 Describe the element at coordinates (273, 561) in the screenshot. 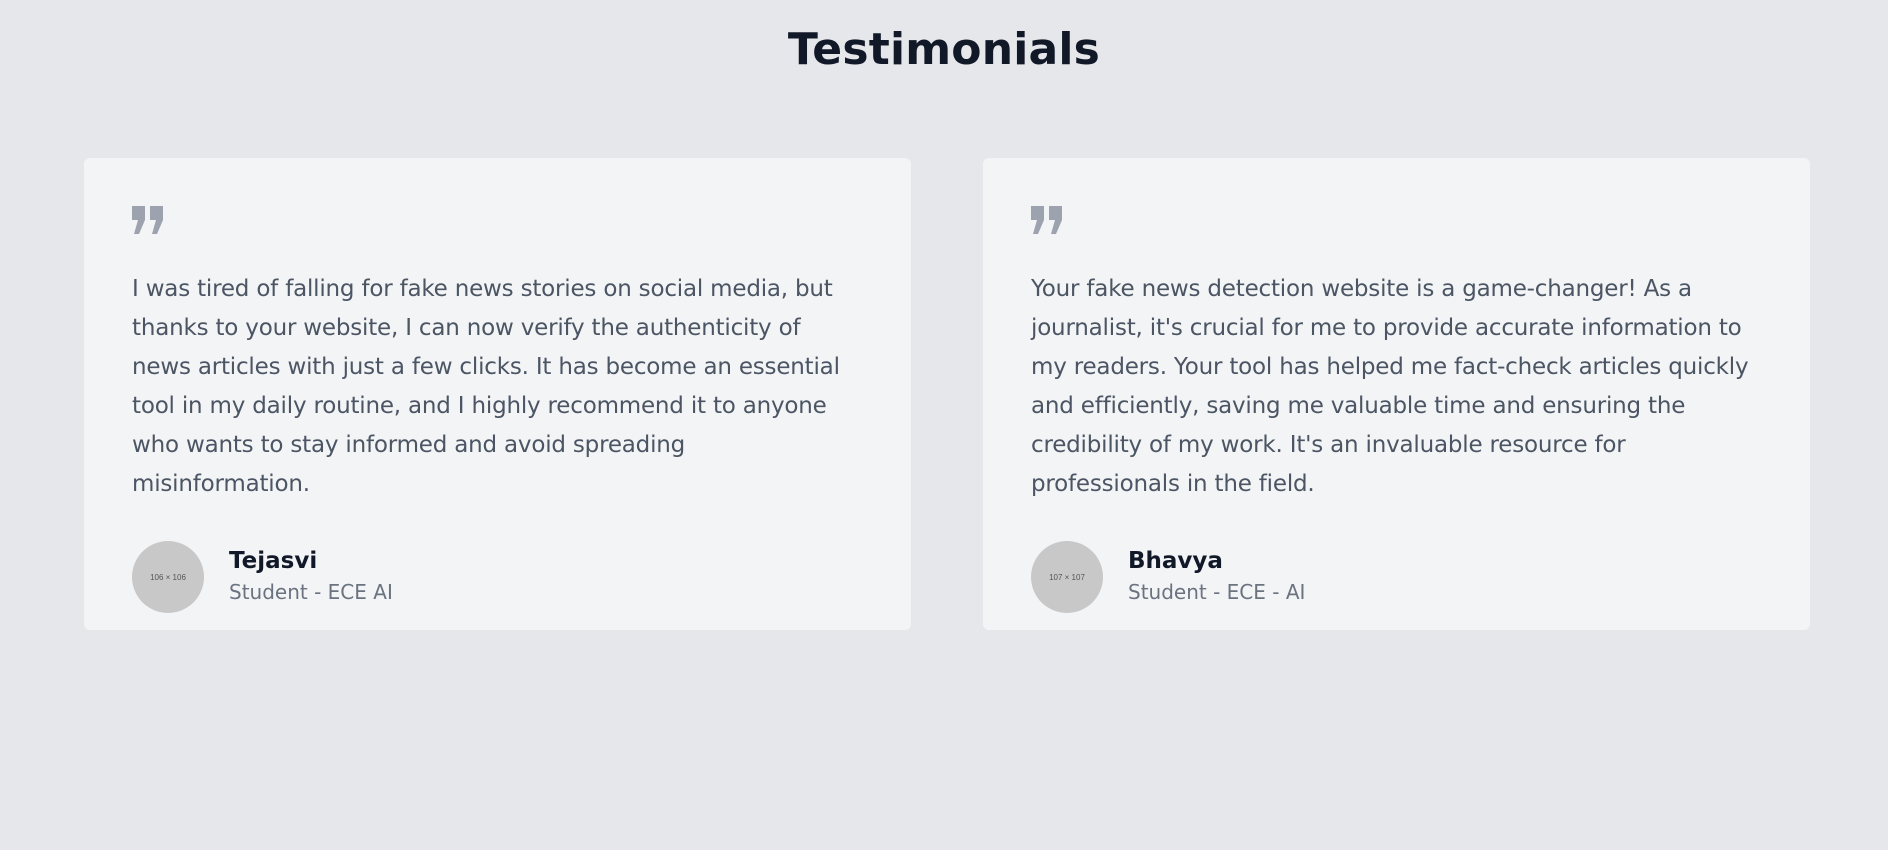

I see `author-name: Tejasvi` at that location.